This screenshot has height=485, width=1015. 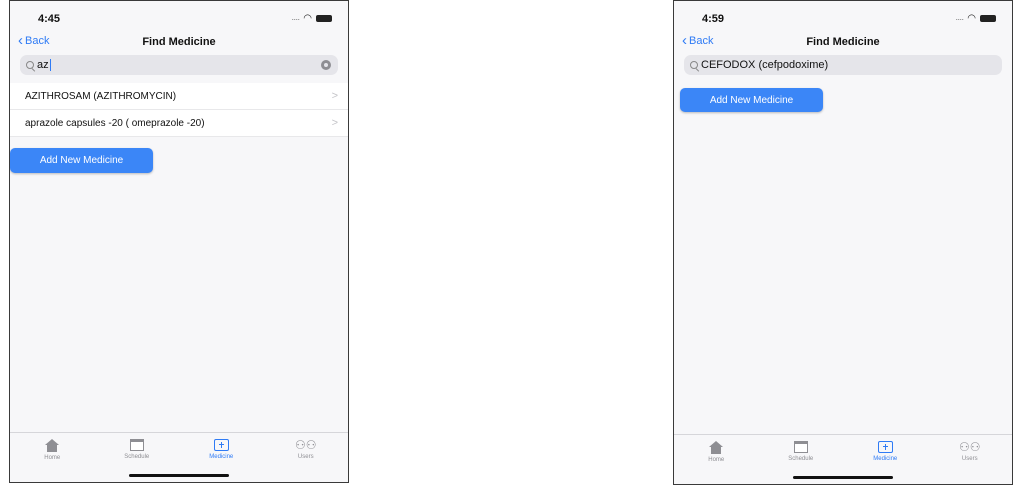 What do you see at coordinates (115, 123) in the screenshot?
I see `list-item-label: aprazole capsules -20 ( omeprazole -20)` at bounding box center [115, 123].